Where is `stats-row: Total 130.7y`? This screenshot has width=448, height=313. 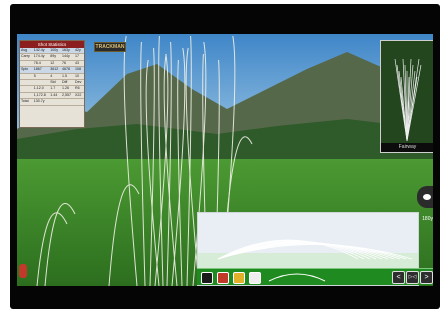
stats-row: Total 130.7y is located at coordinates (52, 102).